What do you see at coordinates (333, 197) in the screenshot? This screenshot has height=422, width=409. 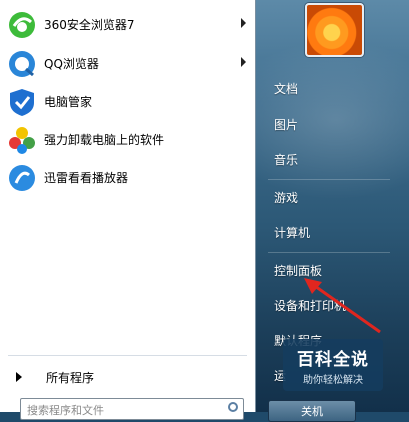 I see `right-item-games: 游戏` at bounding box center [333, 197].